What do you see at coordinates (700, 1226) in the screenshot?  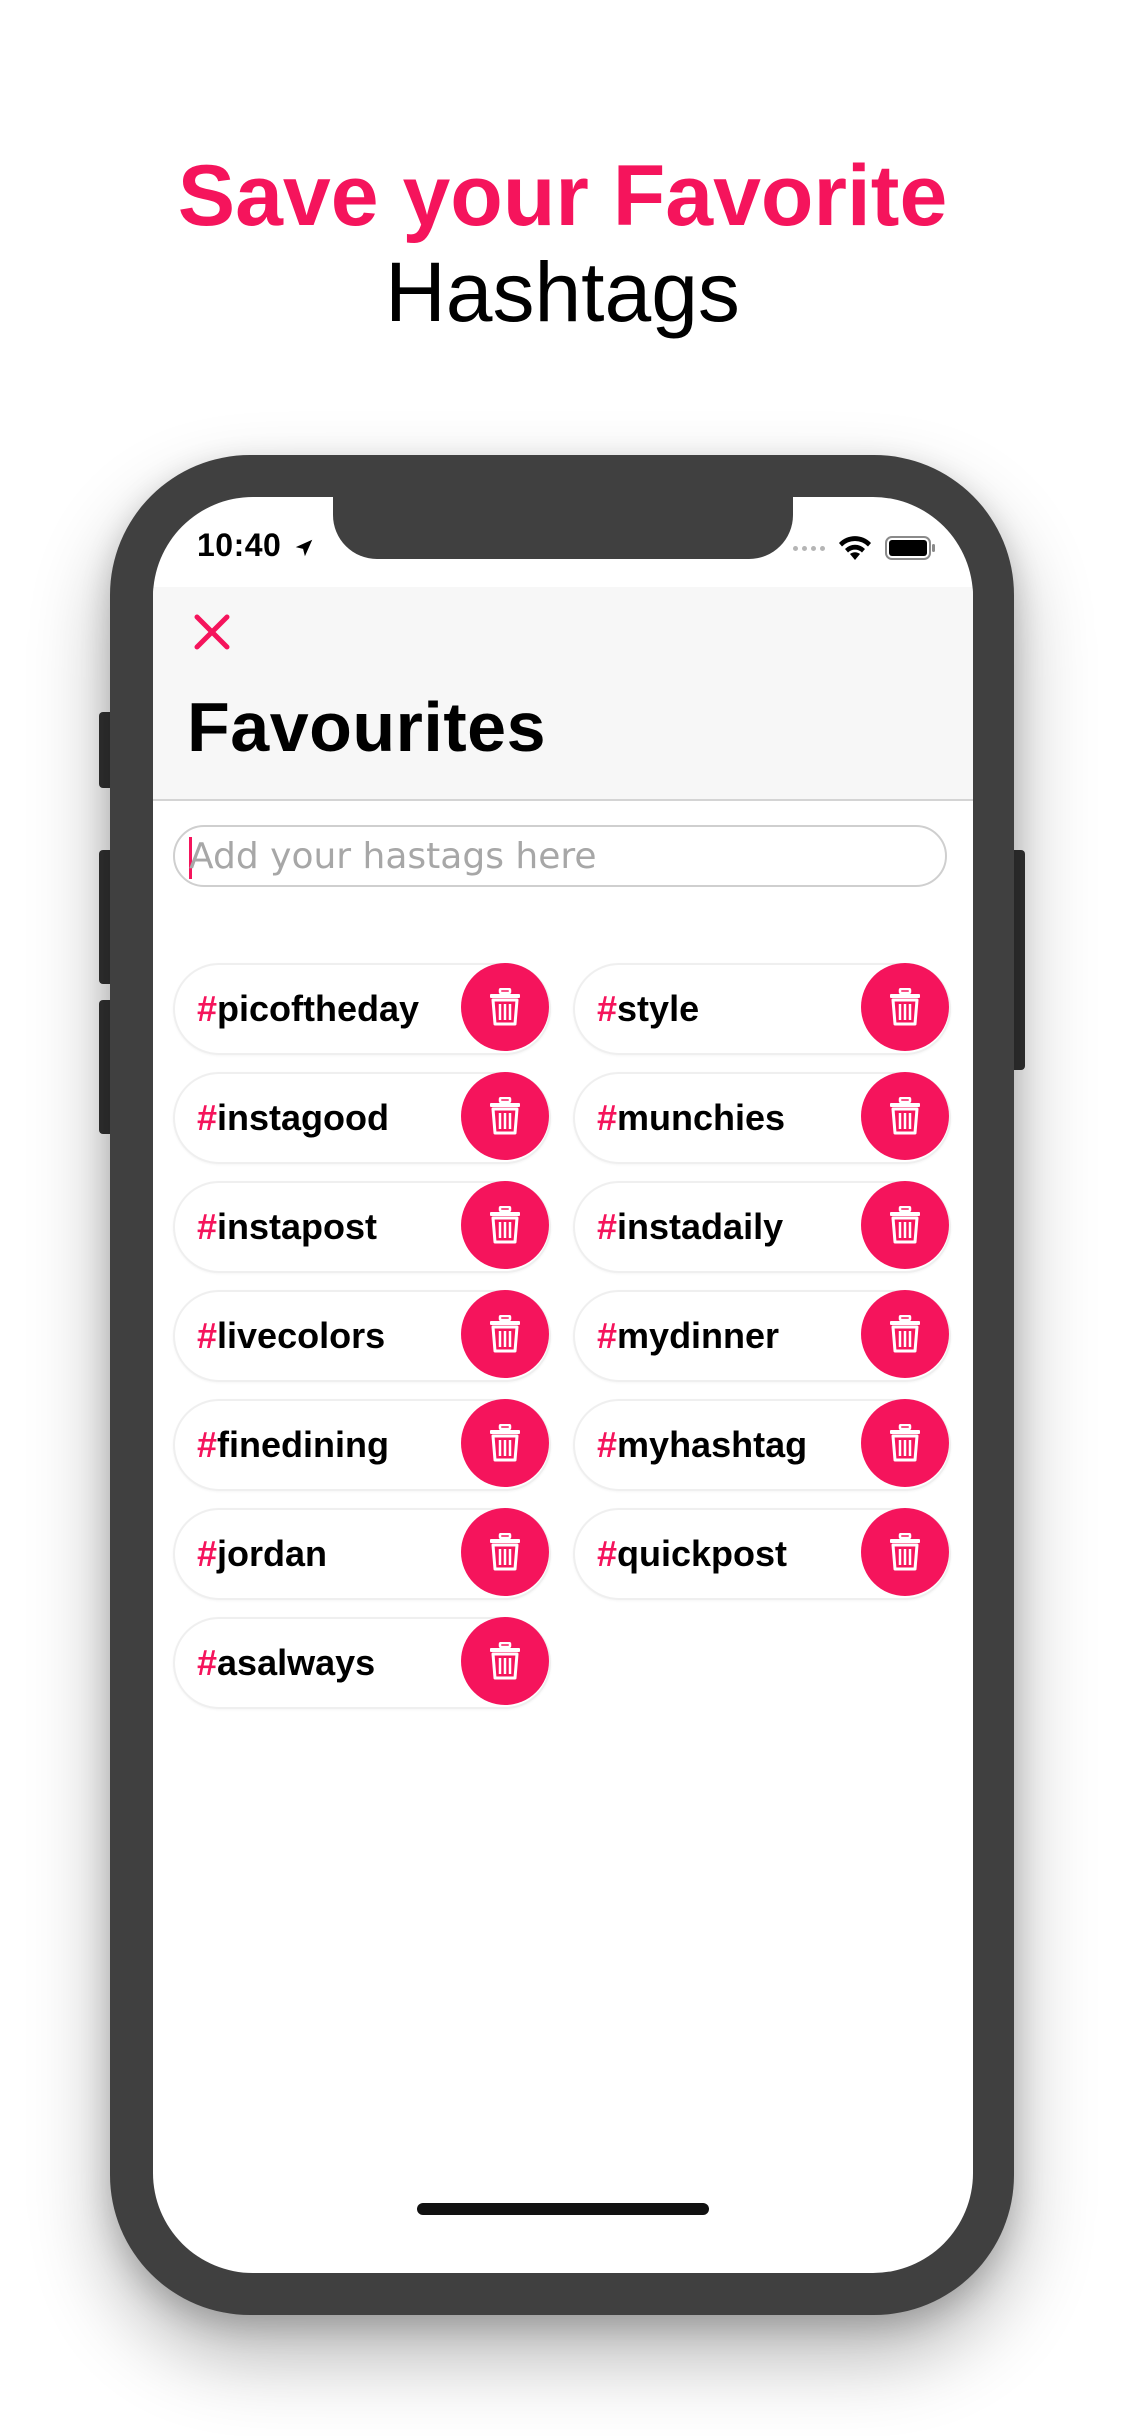 I see `hashtag-text: instadaily` at bounding box center [700, 1226].